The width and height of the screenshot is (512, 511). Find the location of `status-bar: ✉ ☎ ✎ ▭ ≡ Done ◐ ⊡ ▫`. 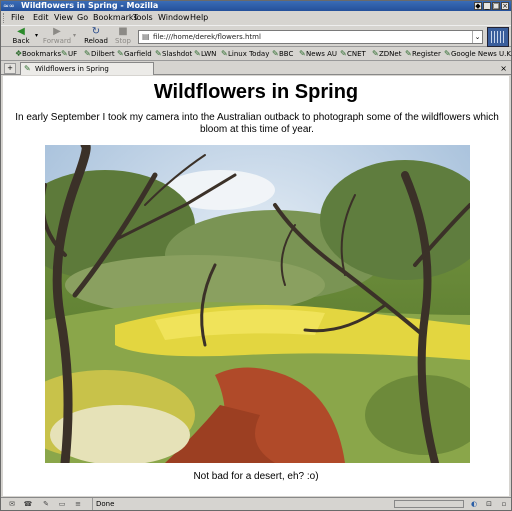

status-bar: ✉ ☎ ✎ ▭ ≡ Done ◐ ⊡ ▫ is located at coordinates (256, 503).